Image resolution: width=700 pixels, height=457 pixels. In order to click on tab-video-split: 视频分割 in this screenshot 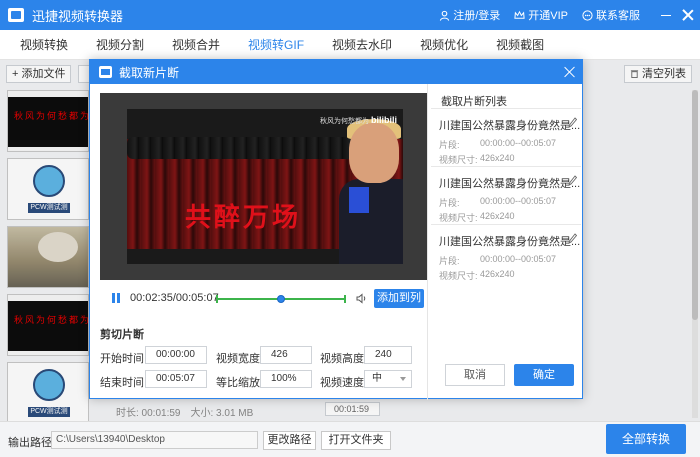, I will do `click(120, 45)`.